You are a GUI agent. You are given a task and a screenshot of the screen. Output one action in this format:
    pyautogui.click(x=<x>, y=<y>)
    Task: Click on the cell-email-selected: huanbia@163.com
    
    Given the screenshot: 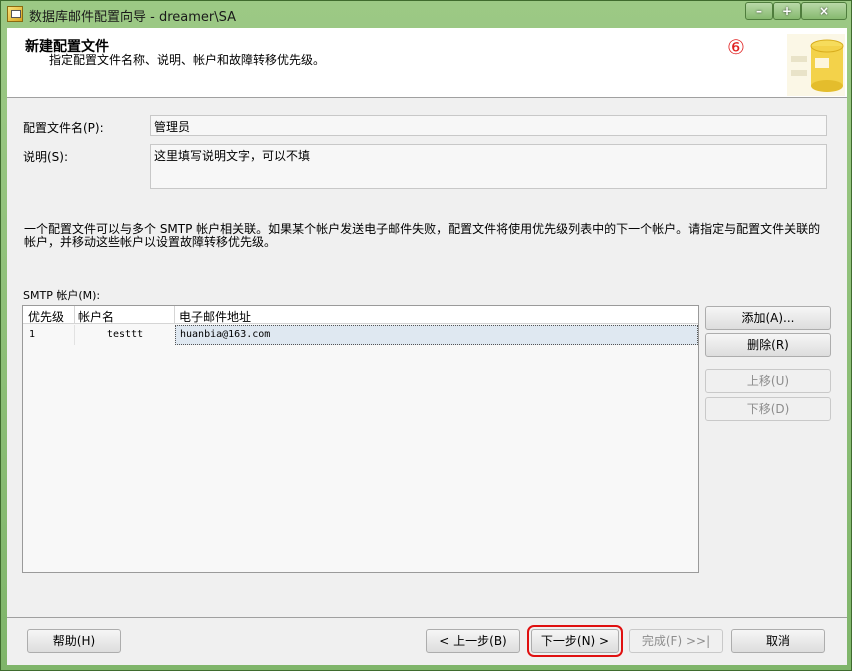 What is the action you would take?
    pyautogui.click(x=436, y=335)
    